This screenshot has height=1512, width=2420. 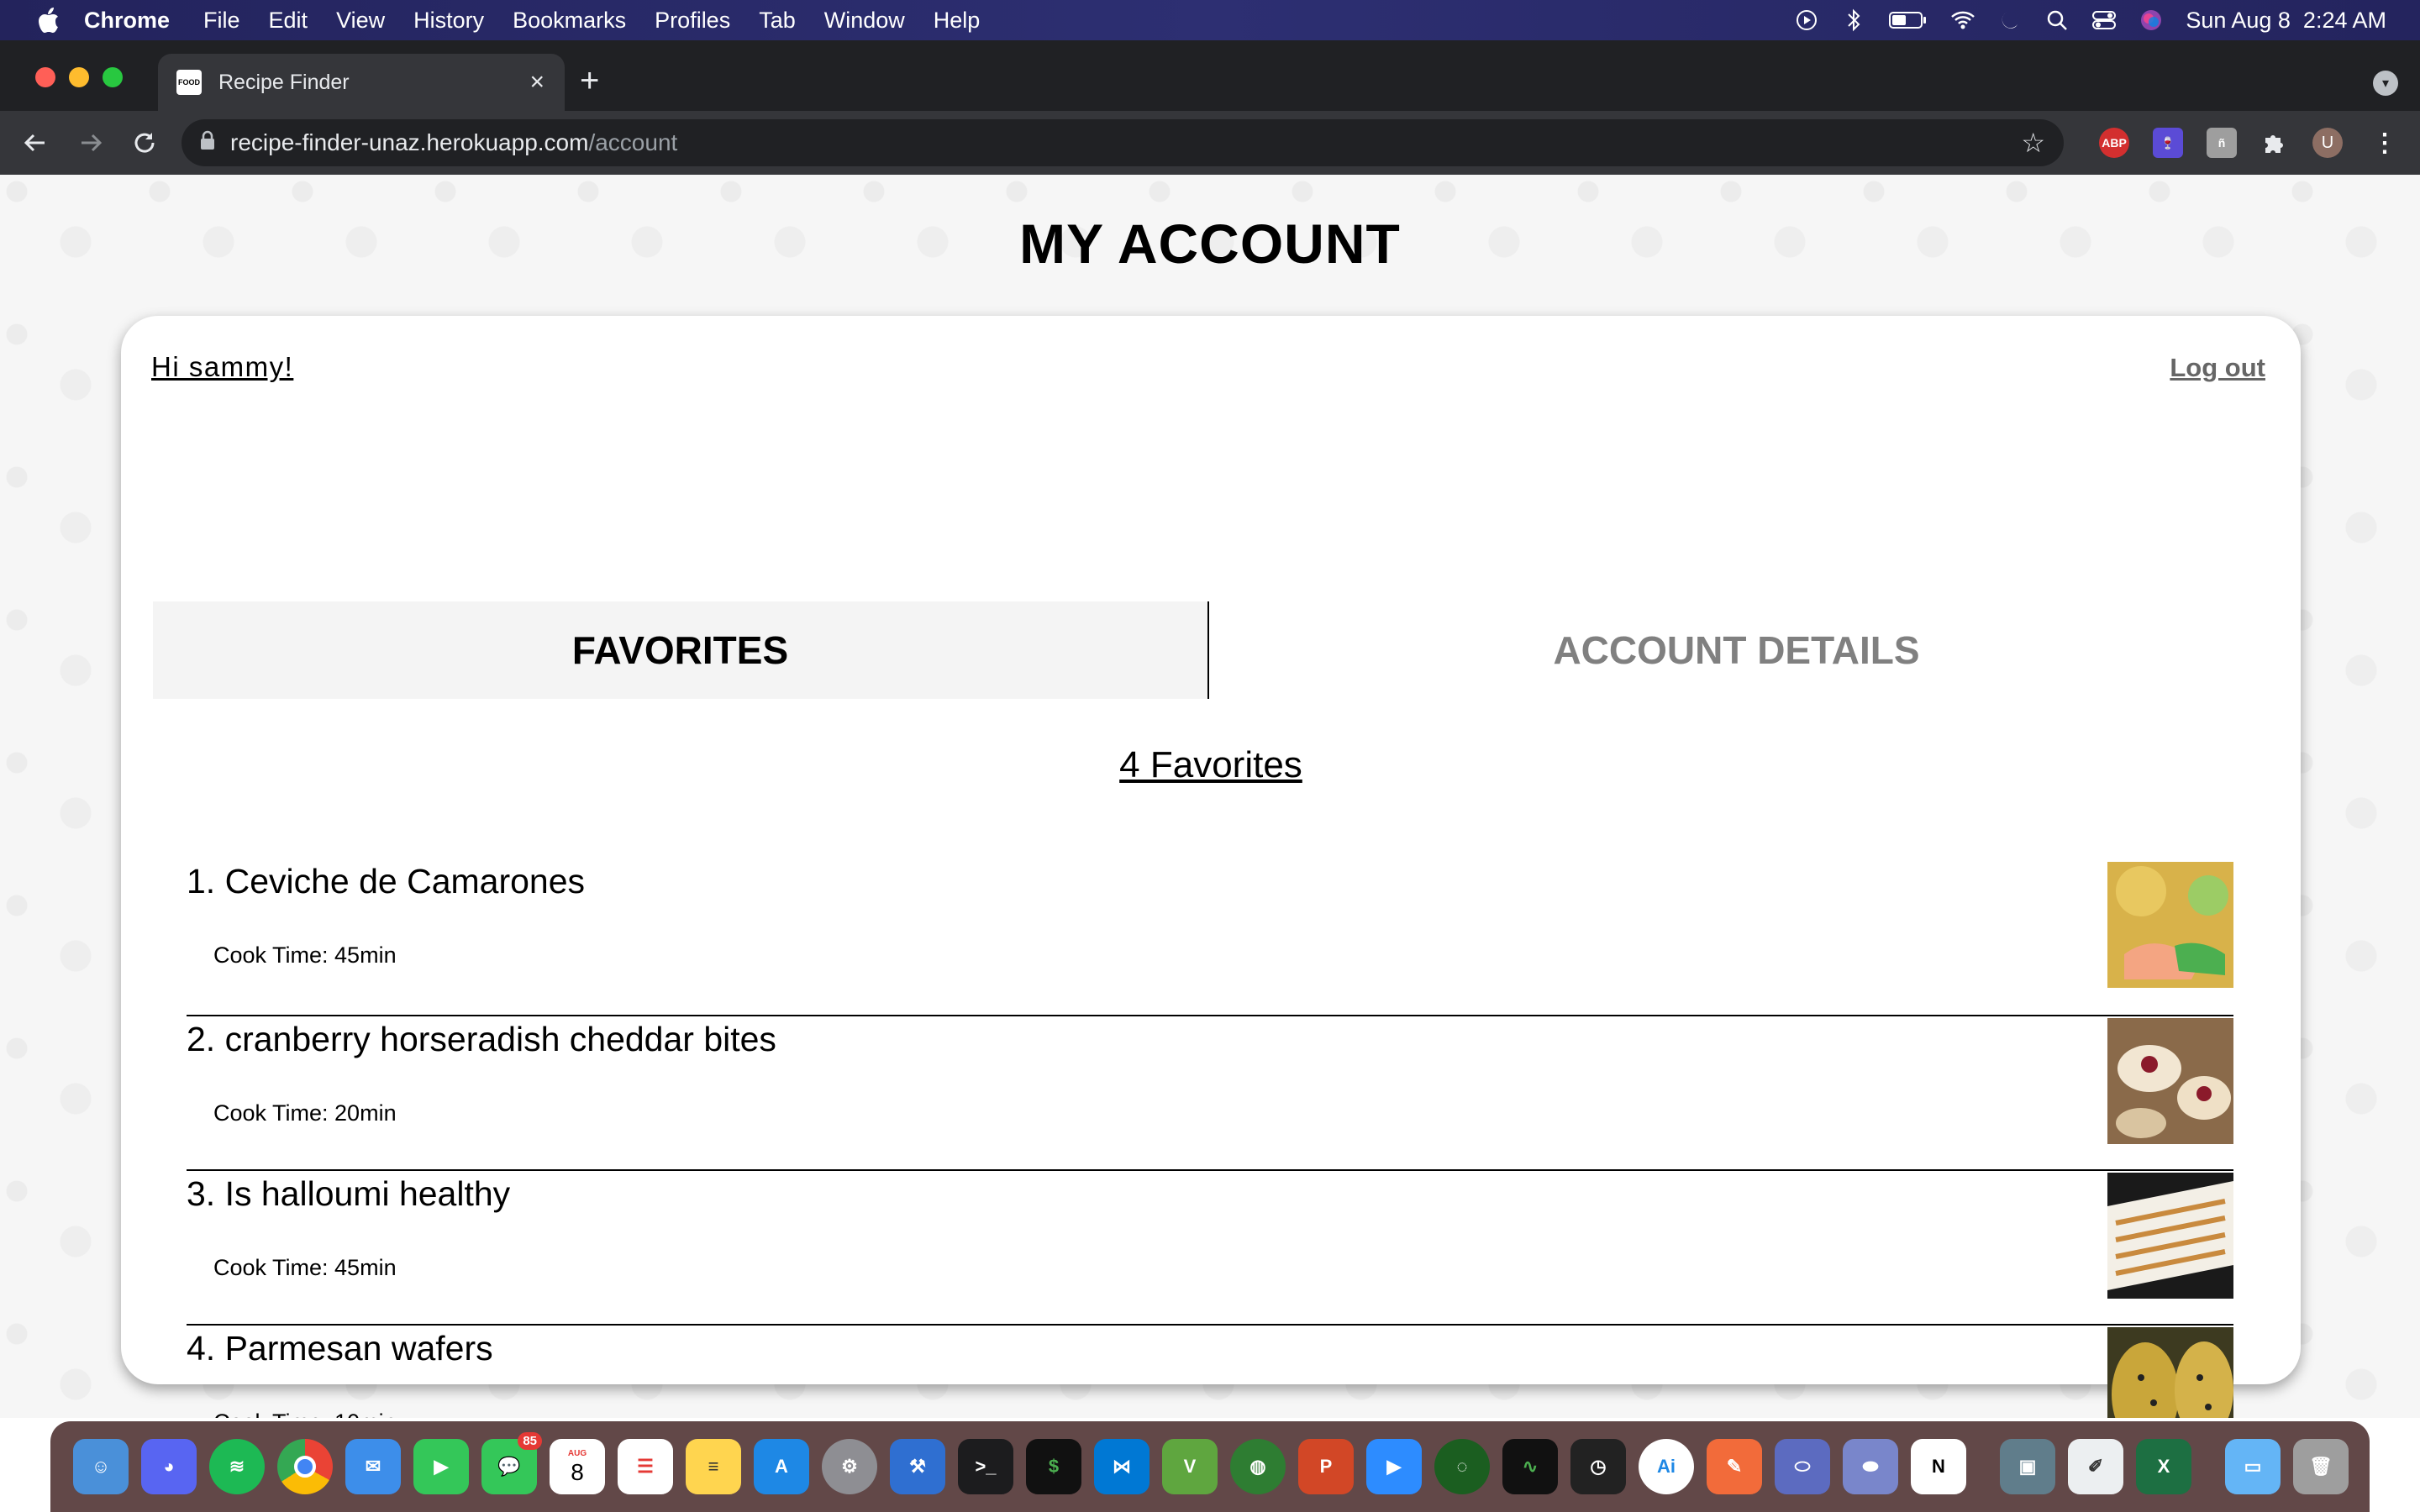 What do you see at coordinates (35, 143) in the screenshot?
I see `back-arrow-icon` at bounding box center [35, 143].